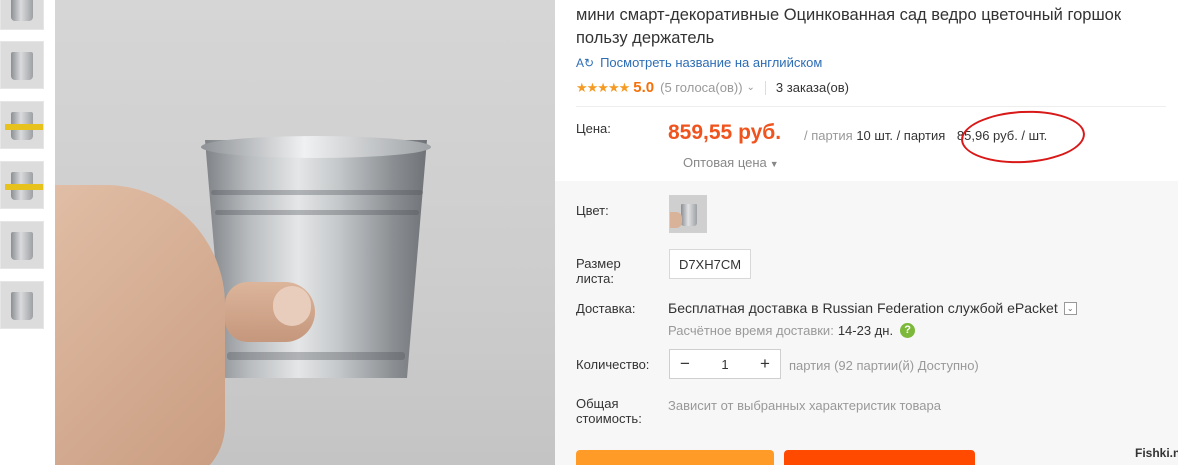  Describe the element at coordinates (701, 87) in the screenshot. I see `votes-link: (5 голоса(ов))` at that location.